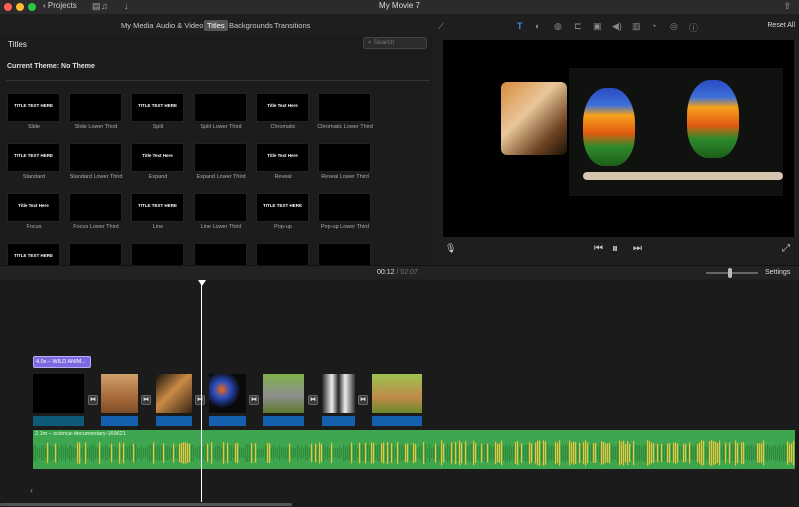  I want to click on tab-backgrounds: Backgrounds, so click(251, 25).